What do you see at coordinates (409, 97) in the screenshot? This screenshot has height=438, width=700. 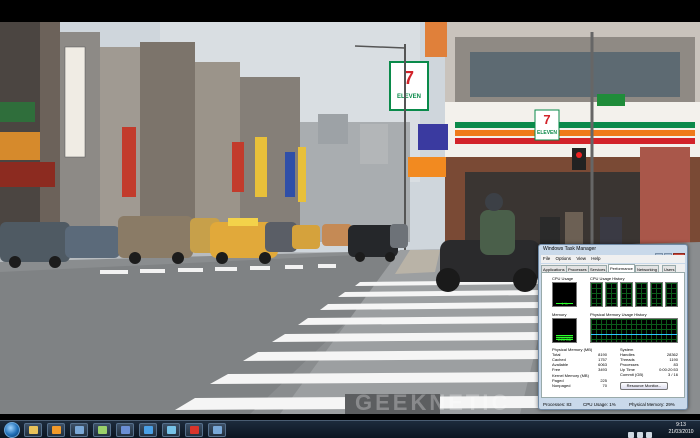 I see `svg-text: ELEVEN` at bounding box center [409, 97].